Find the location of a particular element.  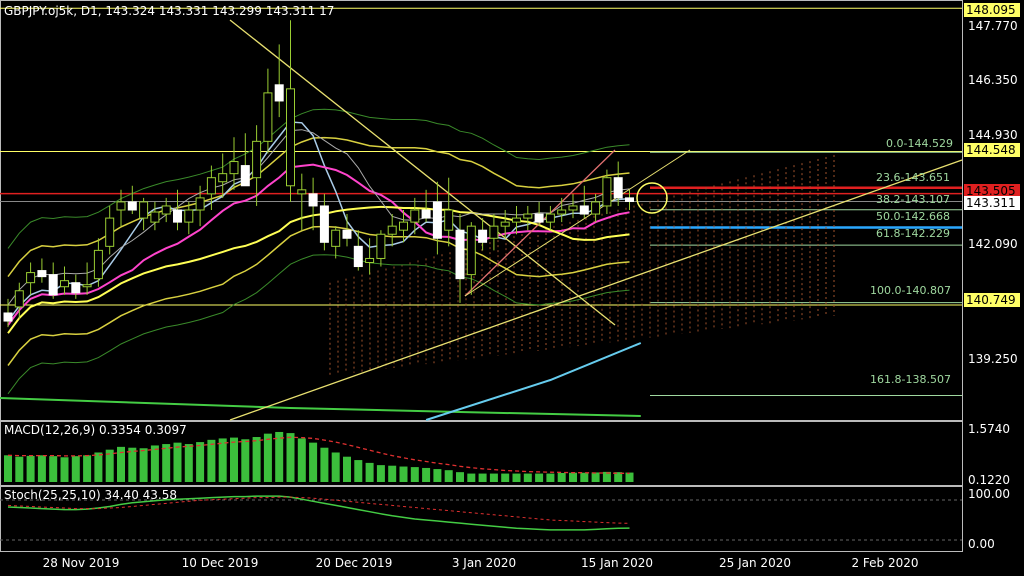

bollinger-upper-outer is located at coordinates (318, 178).